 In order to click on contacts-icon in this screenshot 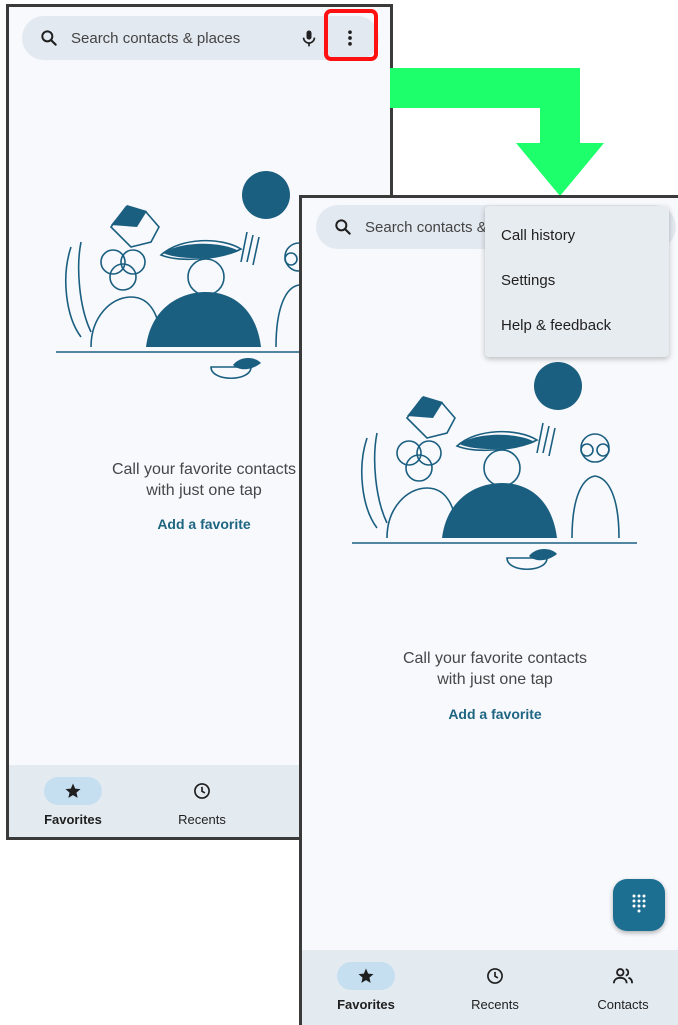, I will do `click(623, 976)`.